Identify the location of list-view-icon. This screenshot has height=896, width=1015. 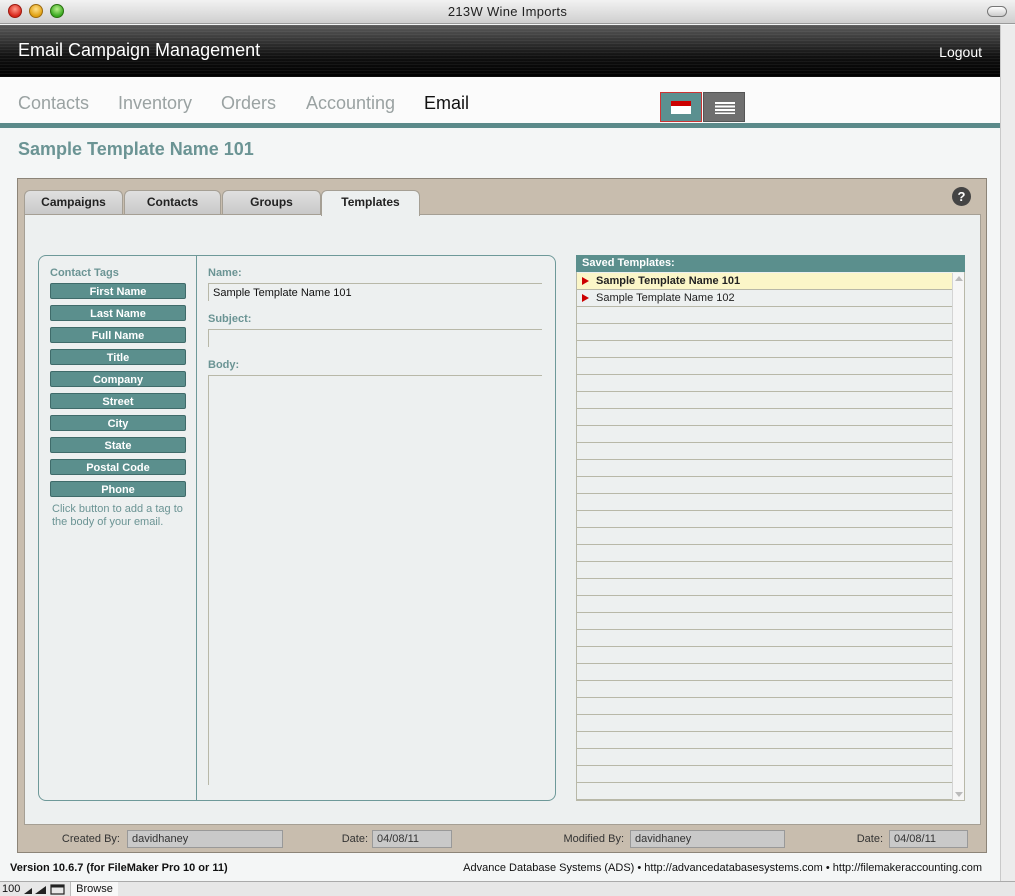
(725, 108).